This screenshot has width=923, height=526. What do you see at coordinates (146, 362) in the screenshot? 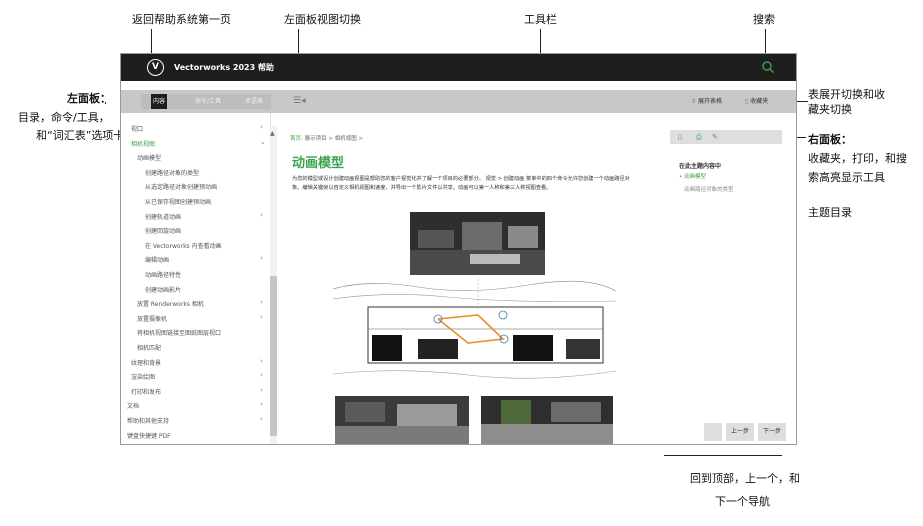
I see `nav-item: 纹理和背景` at bounding box center [146, 362].